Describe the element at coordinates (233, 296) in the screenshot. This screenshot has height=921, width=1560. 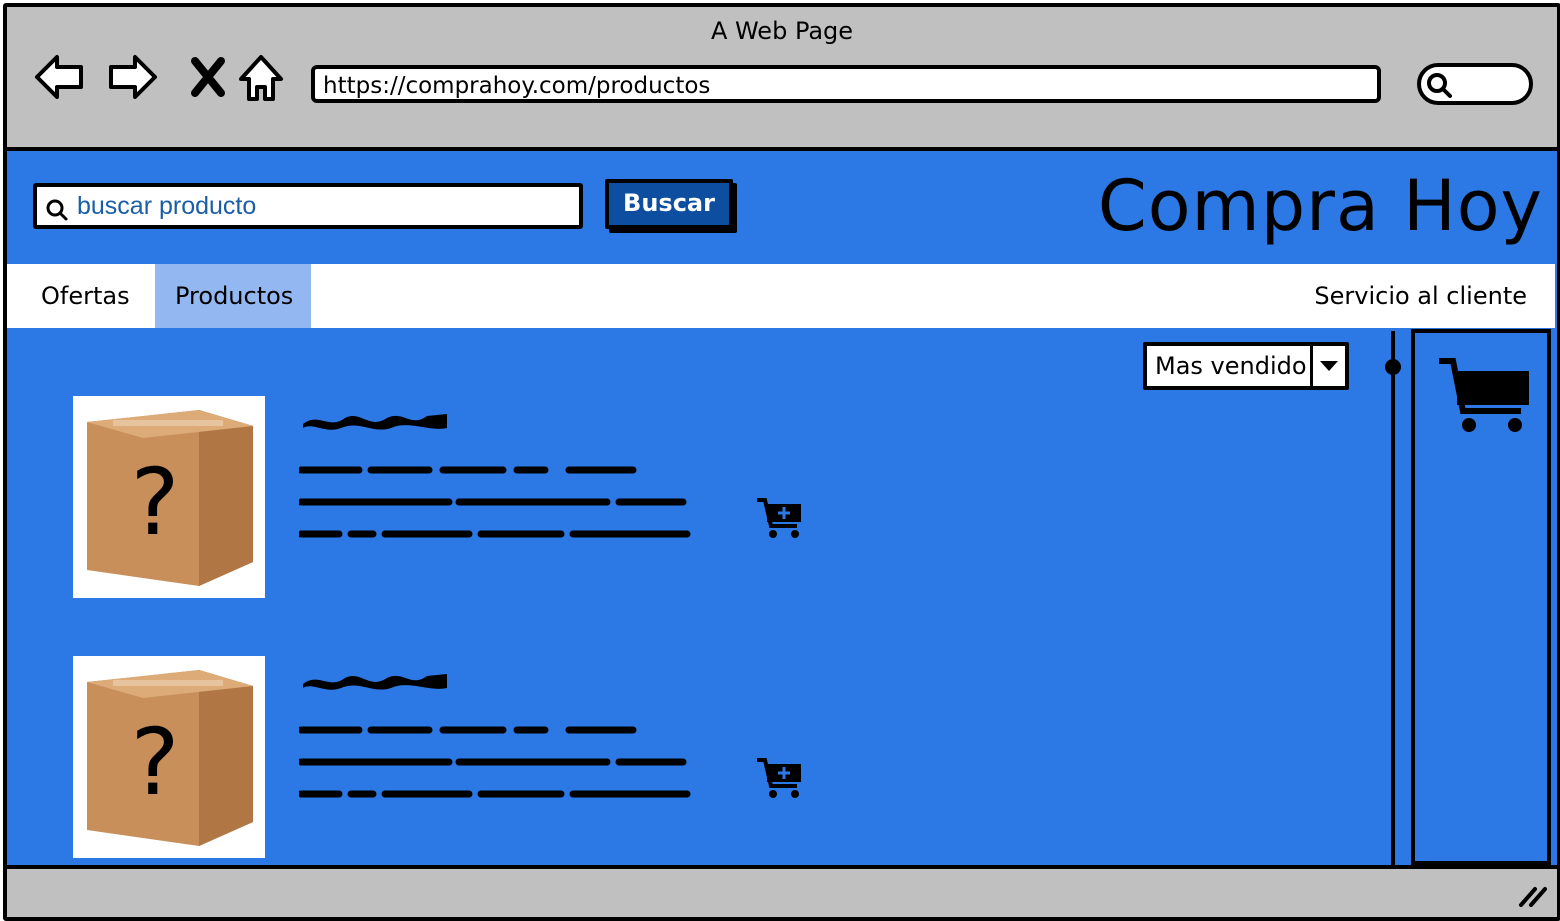
I see `menu-item-productos: Productos` at that location.